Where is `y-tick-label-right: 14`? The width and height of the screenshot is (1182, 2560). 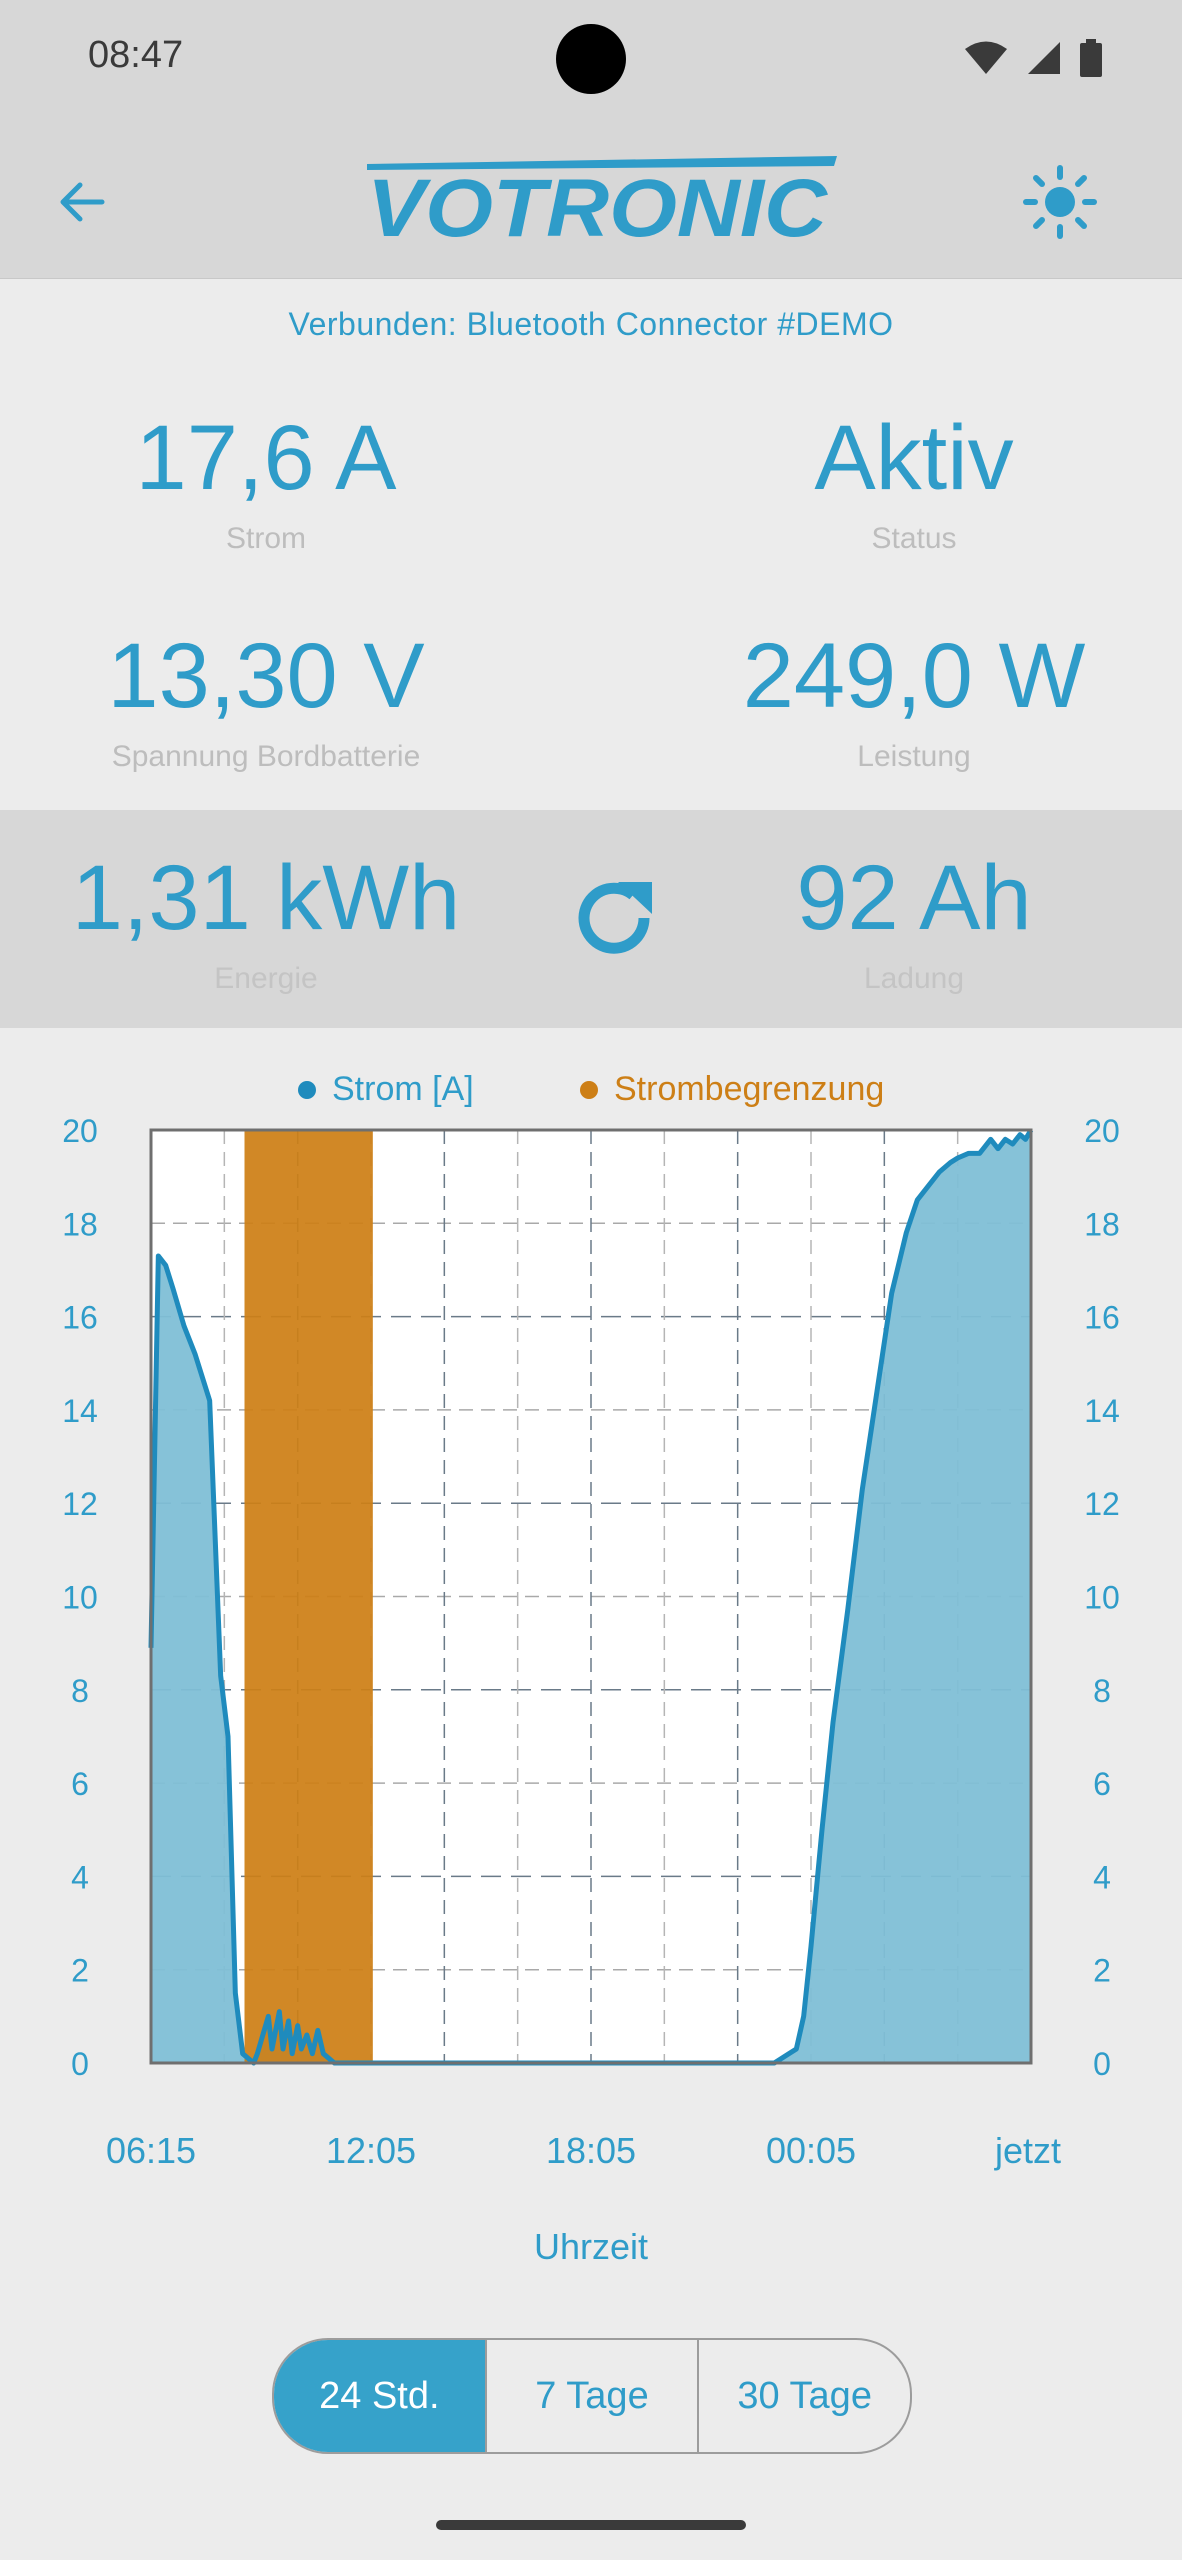
y-tick-label-right: 14 is located at coordinates (1102, 1411).